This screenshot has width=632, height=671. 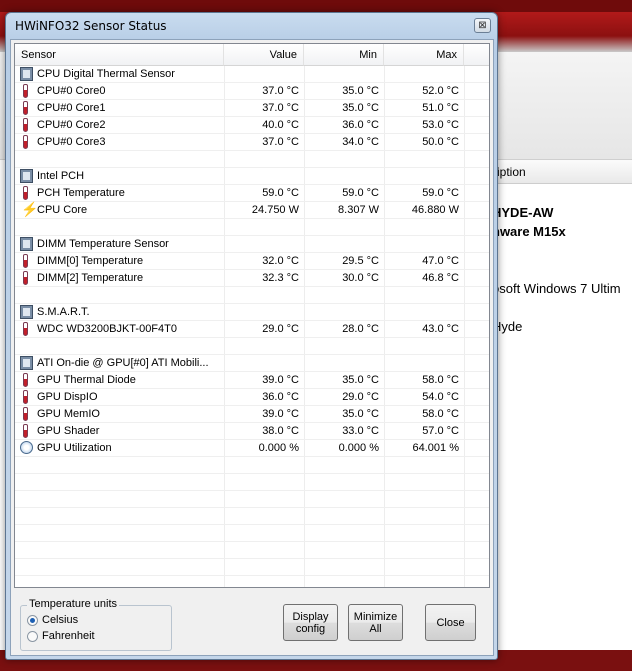 What do you see at coordinates (252, 176) in the screenshot?
I see `sensor-group-row: Intel PCH` at bounding box center [252, 176].